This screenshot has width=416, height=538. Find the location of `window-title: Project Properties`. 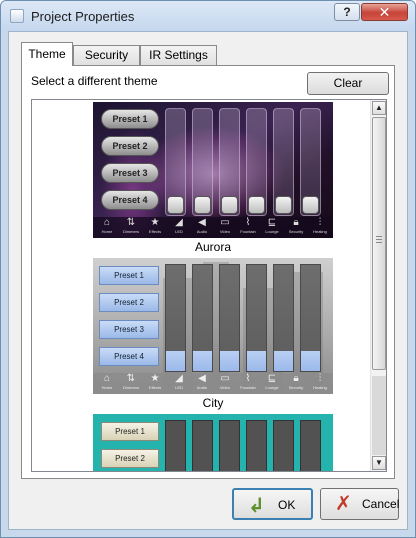

window-title: Project Properties is located at coordinates (83, 16).